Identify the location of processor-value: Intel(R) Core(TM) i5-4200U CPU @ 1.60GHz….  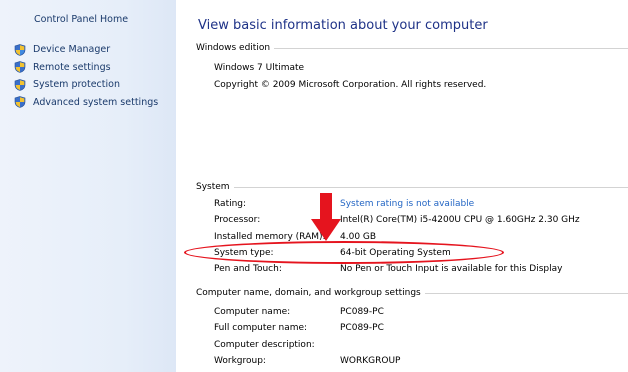
(460, 220).